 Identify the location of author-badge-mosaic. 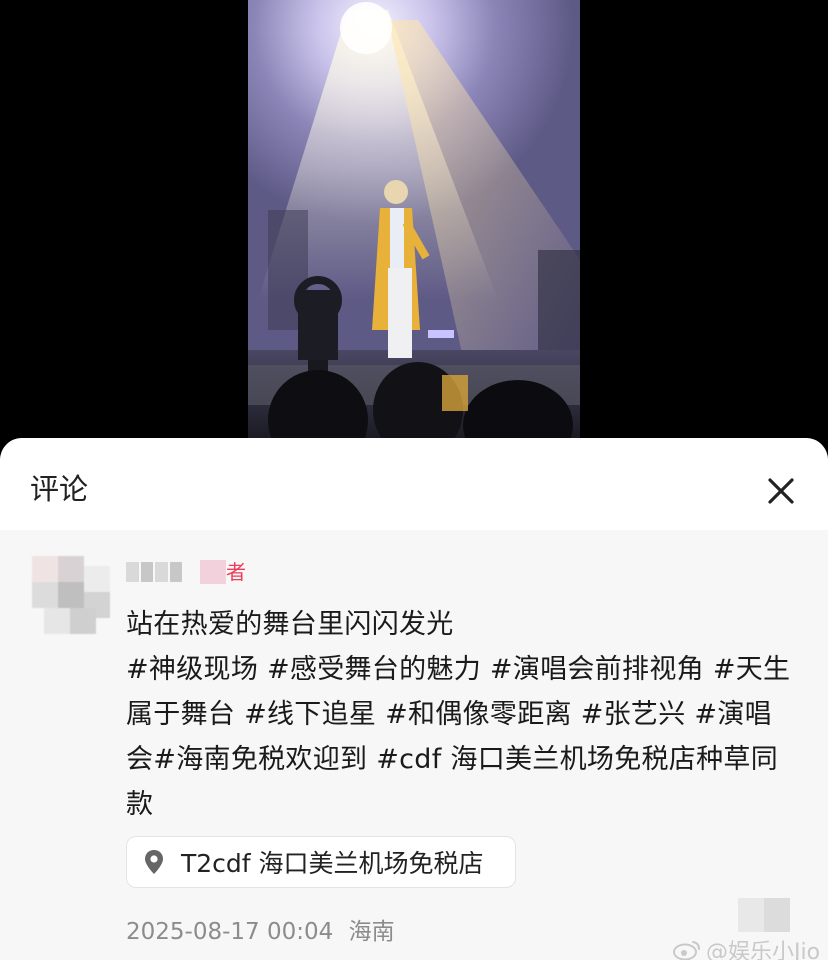
(213, 572).